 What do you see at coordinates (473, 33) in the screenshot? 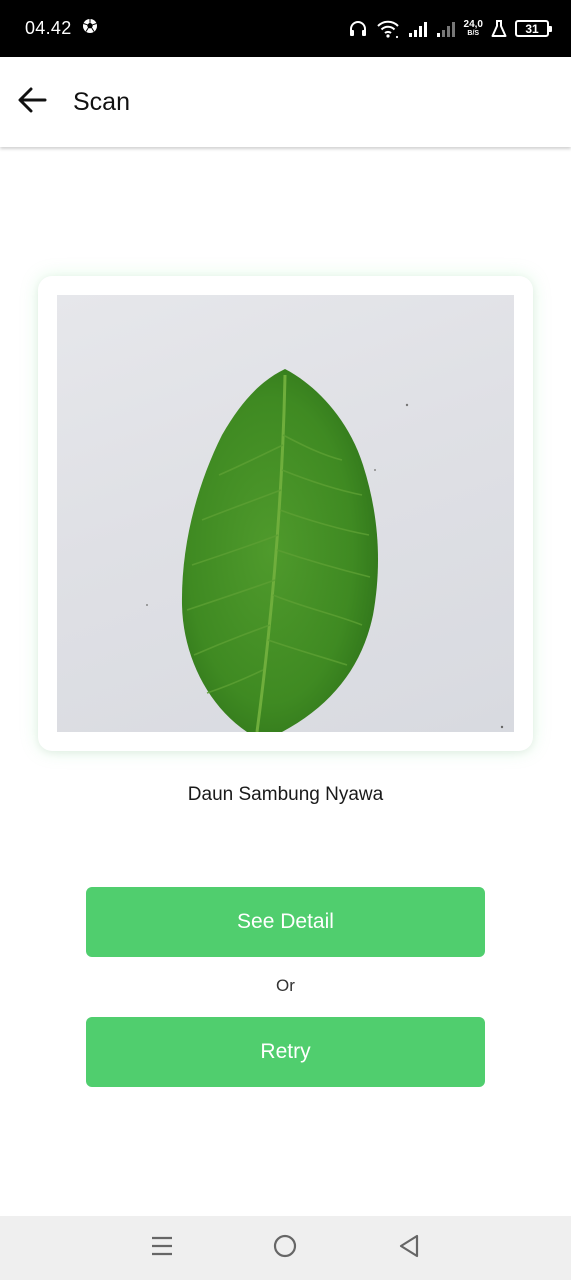
I see `net-speed-unit: B/S` at bounding box center [473, 33].